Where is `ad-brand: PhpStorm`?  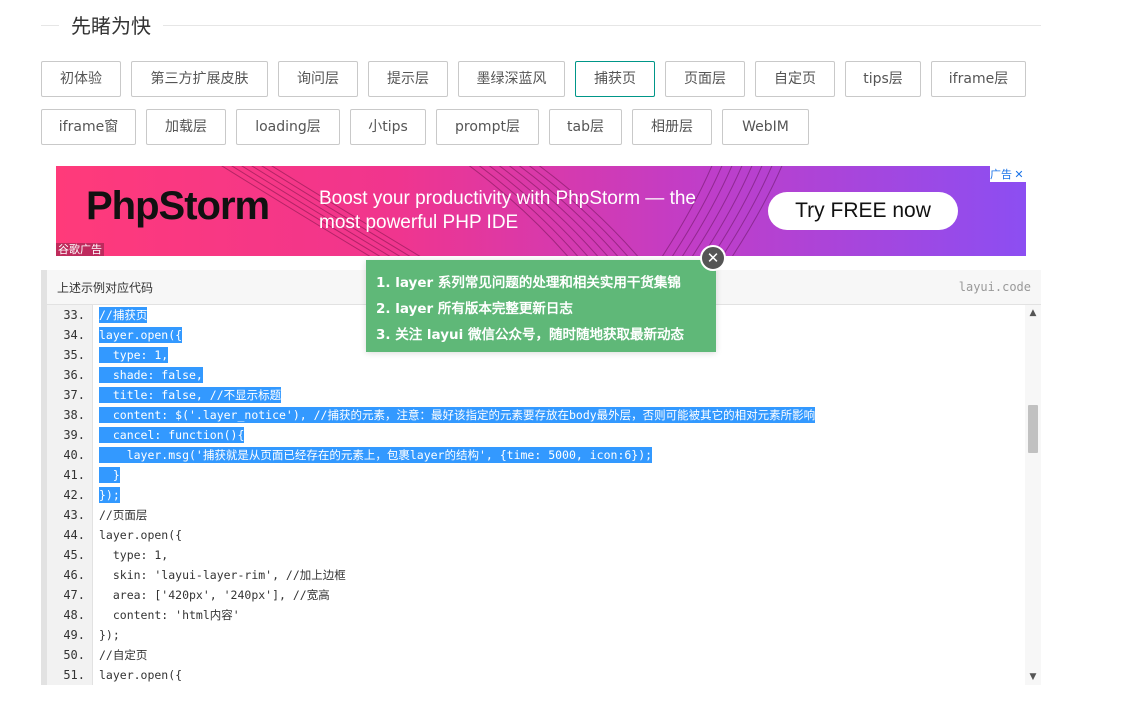 ad-brand: PhpStorm is located at coordinates (178, 206).